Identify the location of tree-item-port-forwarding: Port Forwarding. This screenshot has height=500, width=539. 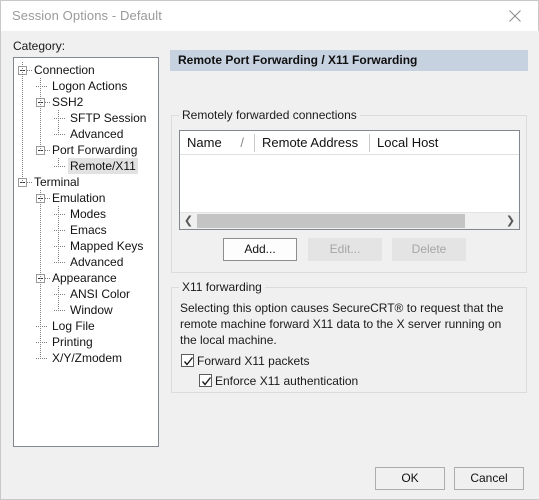
(86, 150).